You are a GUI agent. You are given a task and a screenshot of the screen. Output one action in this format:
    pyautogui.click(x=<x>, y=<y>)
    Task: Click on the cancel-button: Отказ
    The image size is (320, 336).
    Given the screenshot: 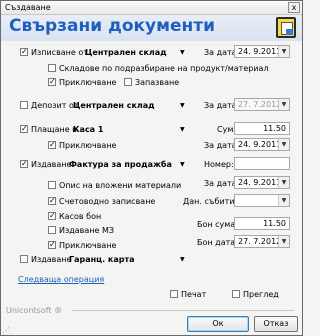 What is the action you would take?
    pyautogui.click(x=276, y=324)
    